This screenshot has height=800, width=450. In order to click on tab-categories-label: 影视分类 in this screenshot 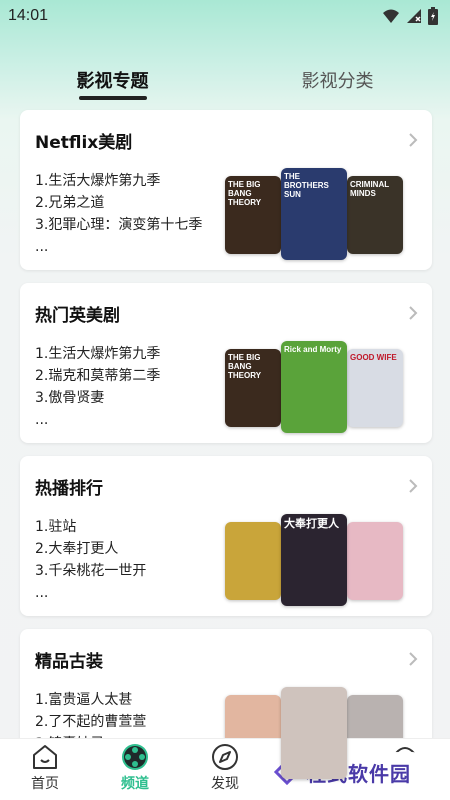, I will do `click(337, 81)`.